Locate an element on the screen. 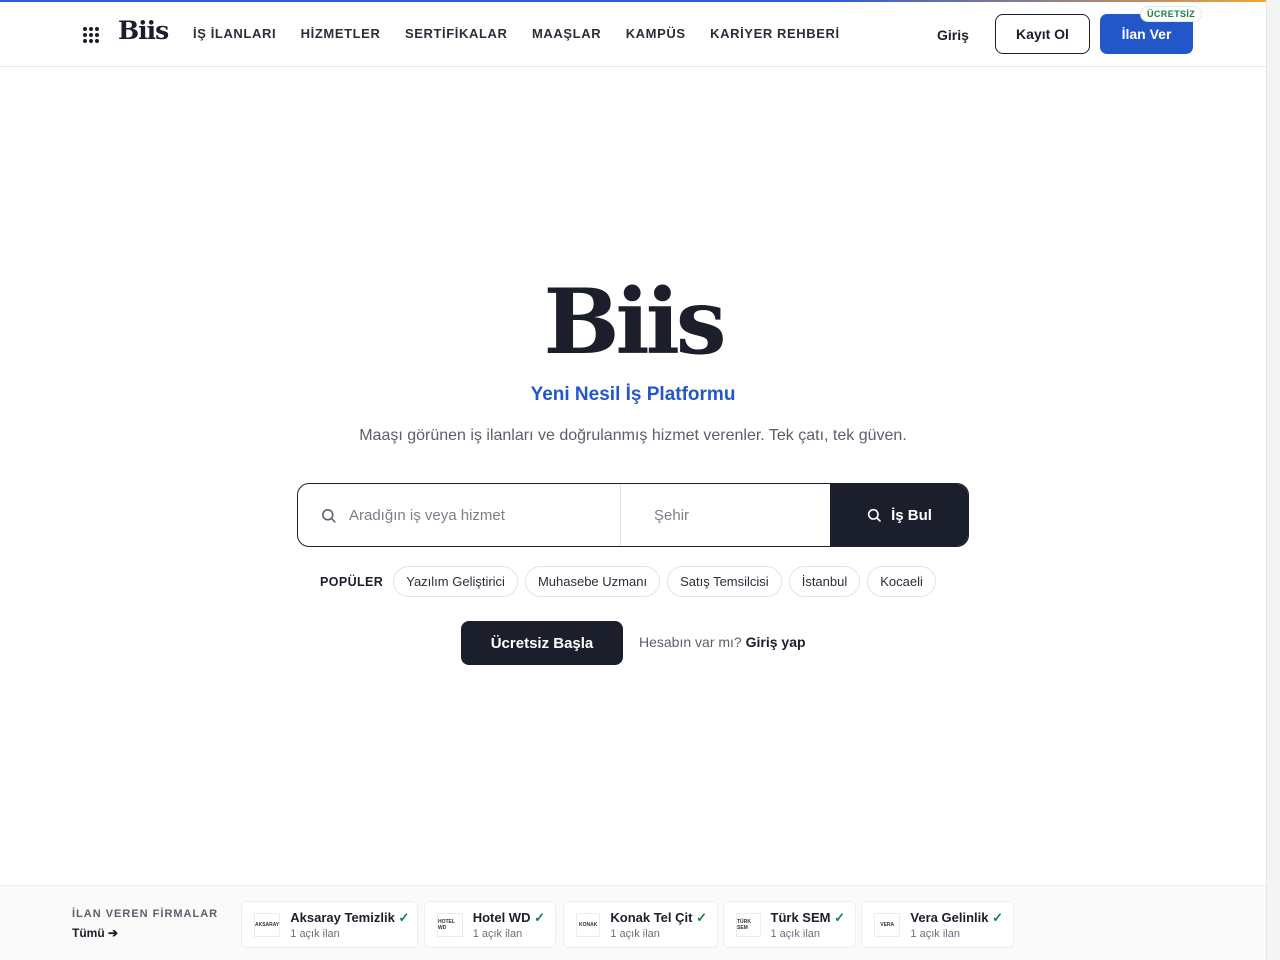 The width and height of the screenshot is (1280, 960). company-name-row: Konak Tel Çit ✓ is located at coordinates (658, 918).